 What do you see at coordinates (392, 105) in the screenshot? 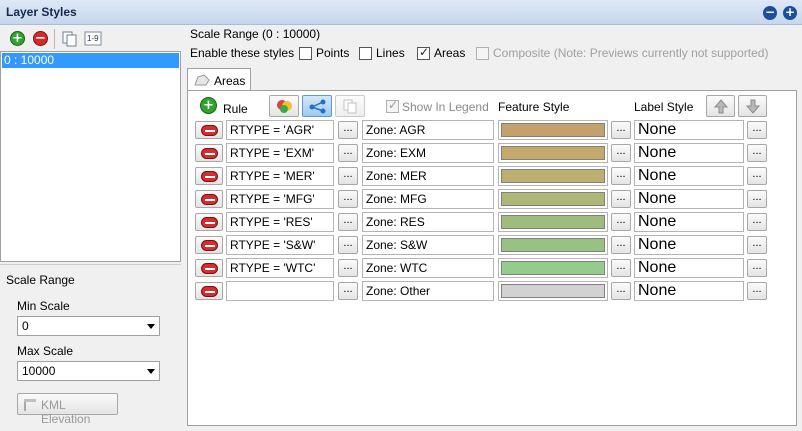
I see `show-in-legend-checkbox: ✓` at bounding box center [392, 105].